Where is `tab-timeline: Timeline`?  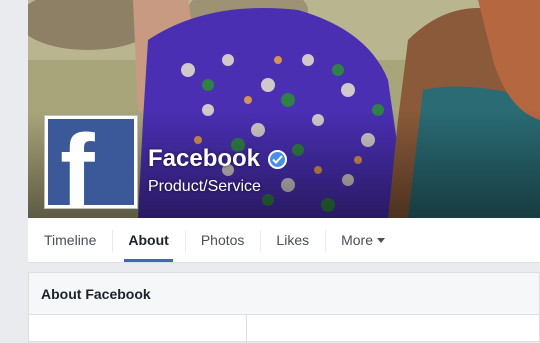
tab-timeline: Timeline is located at coordinates (70, 240).